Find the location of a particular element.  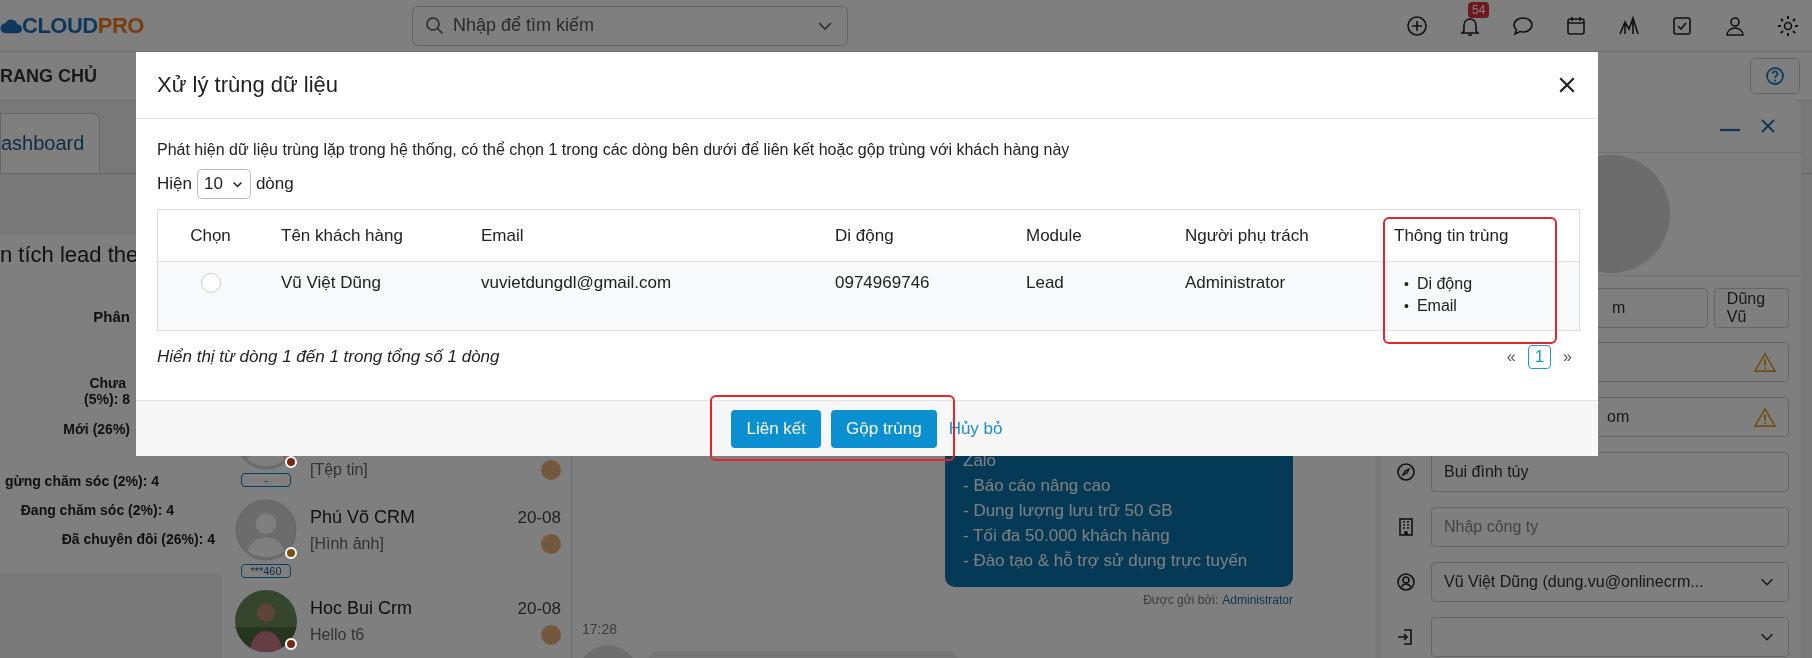

previous-page-link: « is located at coordinates (1511, 357).